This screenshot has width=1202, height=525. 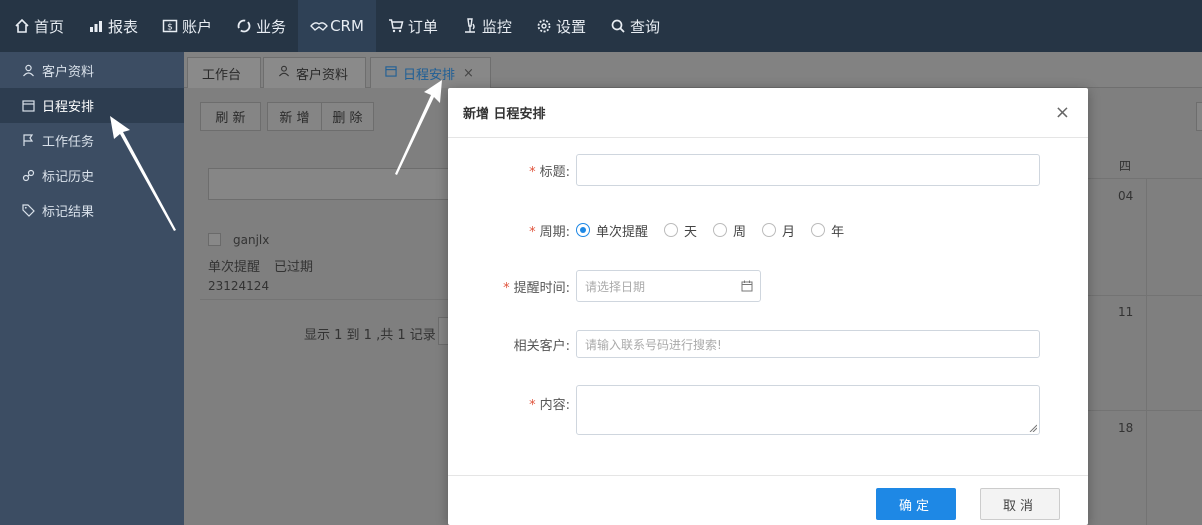 I want to click on content-textarea, so click(x=808, y=410).